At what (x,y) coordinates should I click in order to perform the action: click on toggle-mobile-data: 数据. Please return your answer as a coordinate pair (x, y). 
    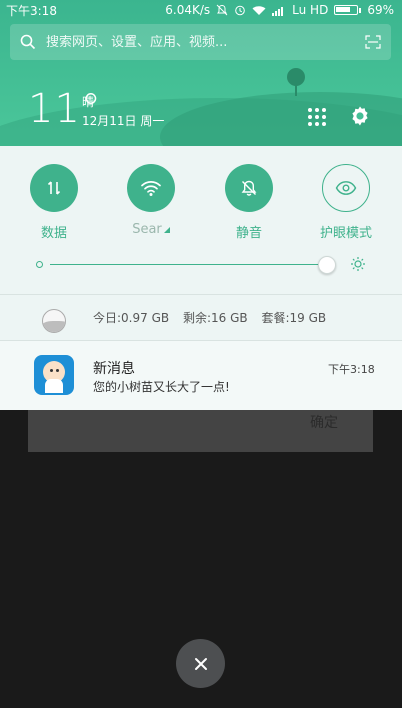
    Looking at the image, I should click on (54, 202).